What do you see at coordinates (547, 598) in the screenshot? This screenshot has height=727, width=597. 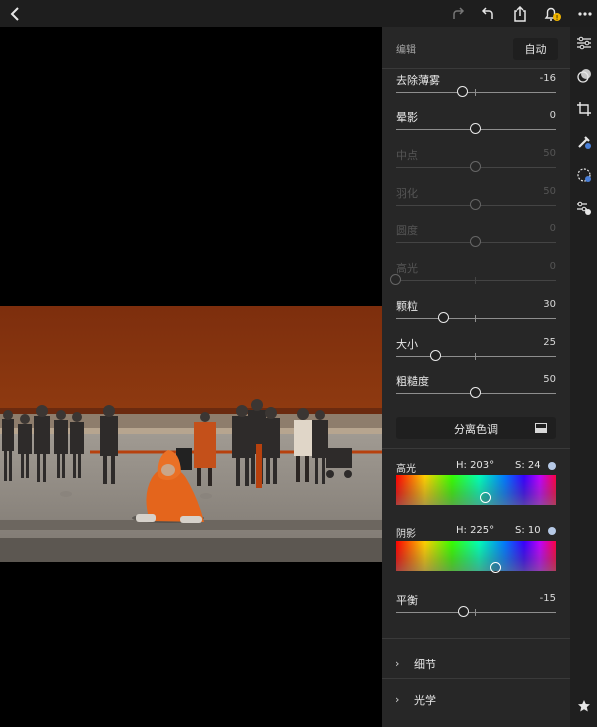 I see `balance-value: -15` at bounding box center [547, 598].